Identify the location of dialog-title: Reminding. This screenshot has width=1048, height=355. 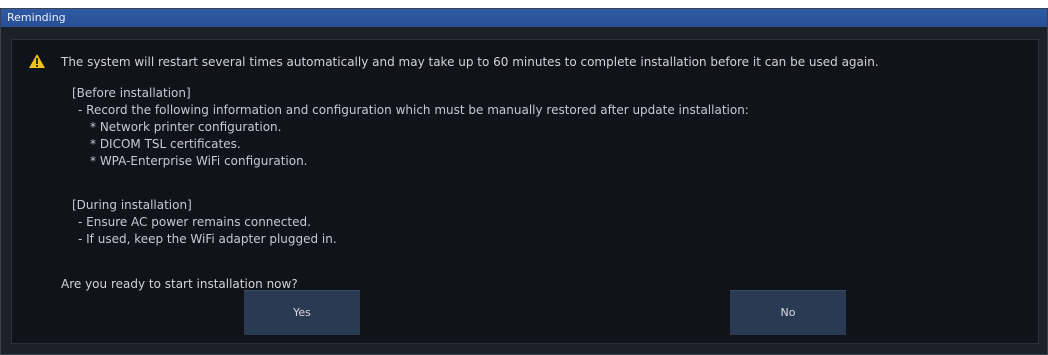
(524, 18).